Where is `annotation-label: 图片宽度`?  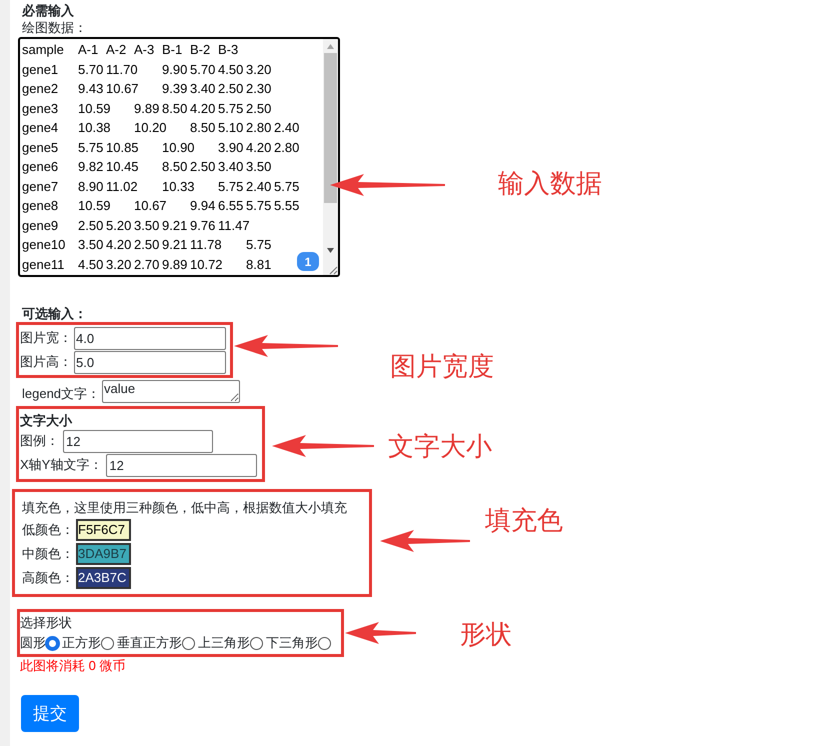 annotation-label: 图片宽度 is located at coordinates (442, 366).